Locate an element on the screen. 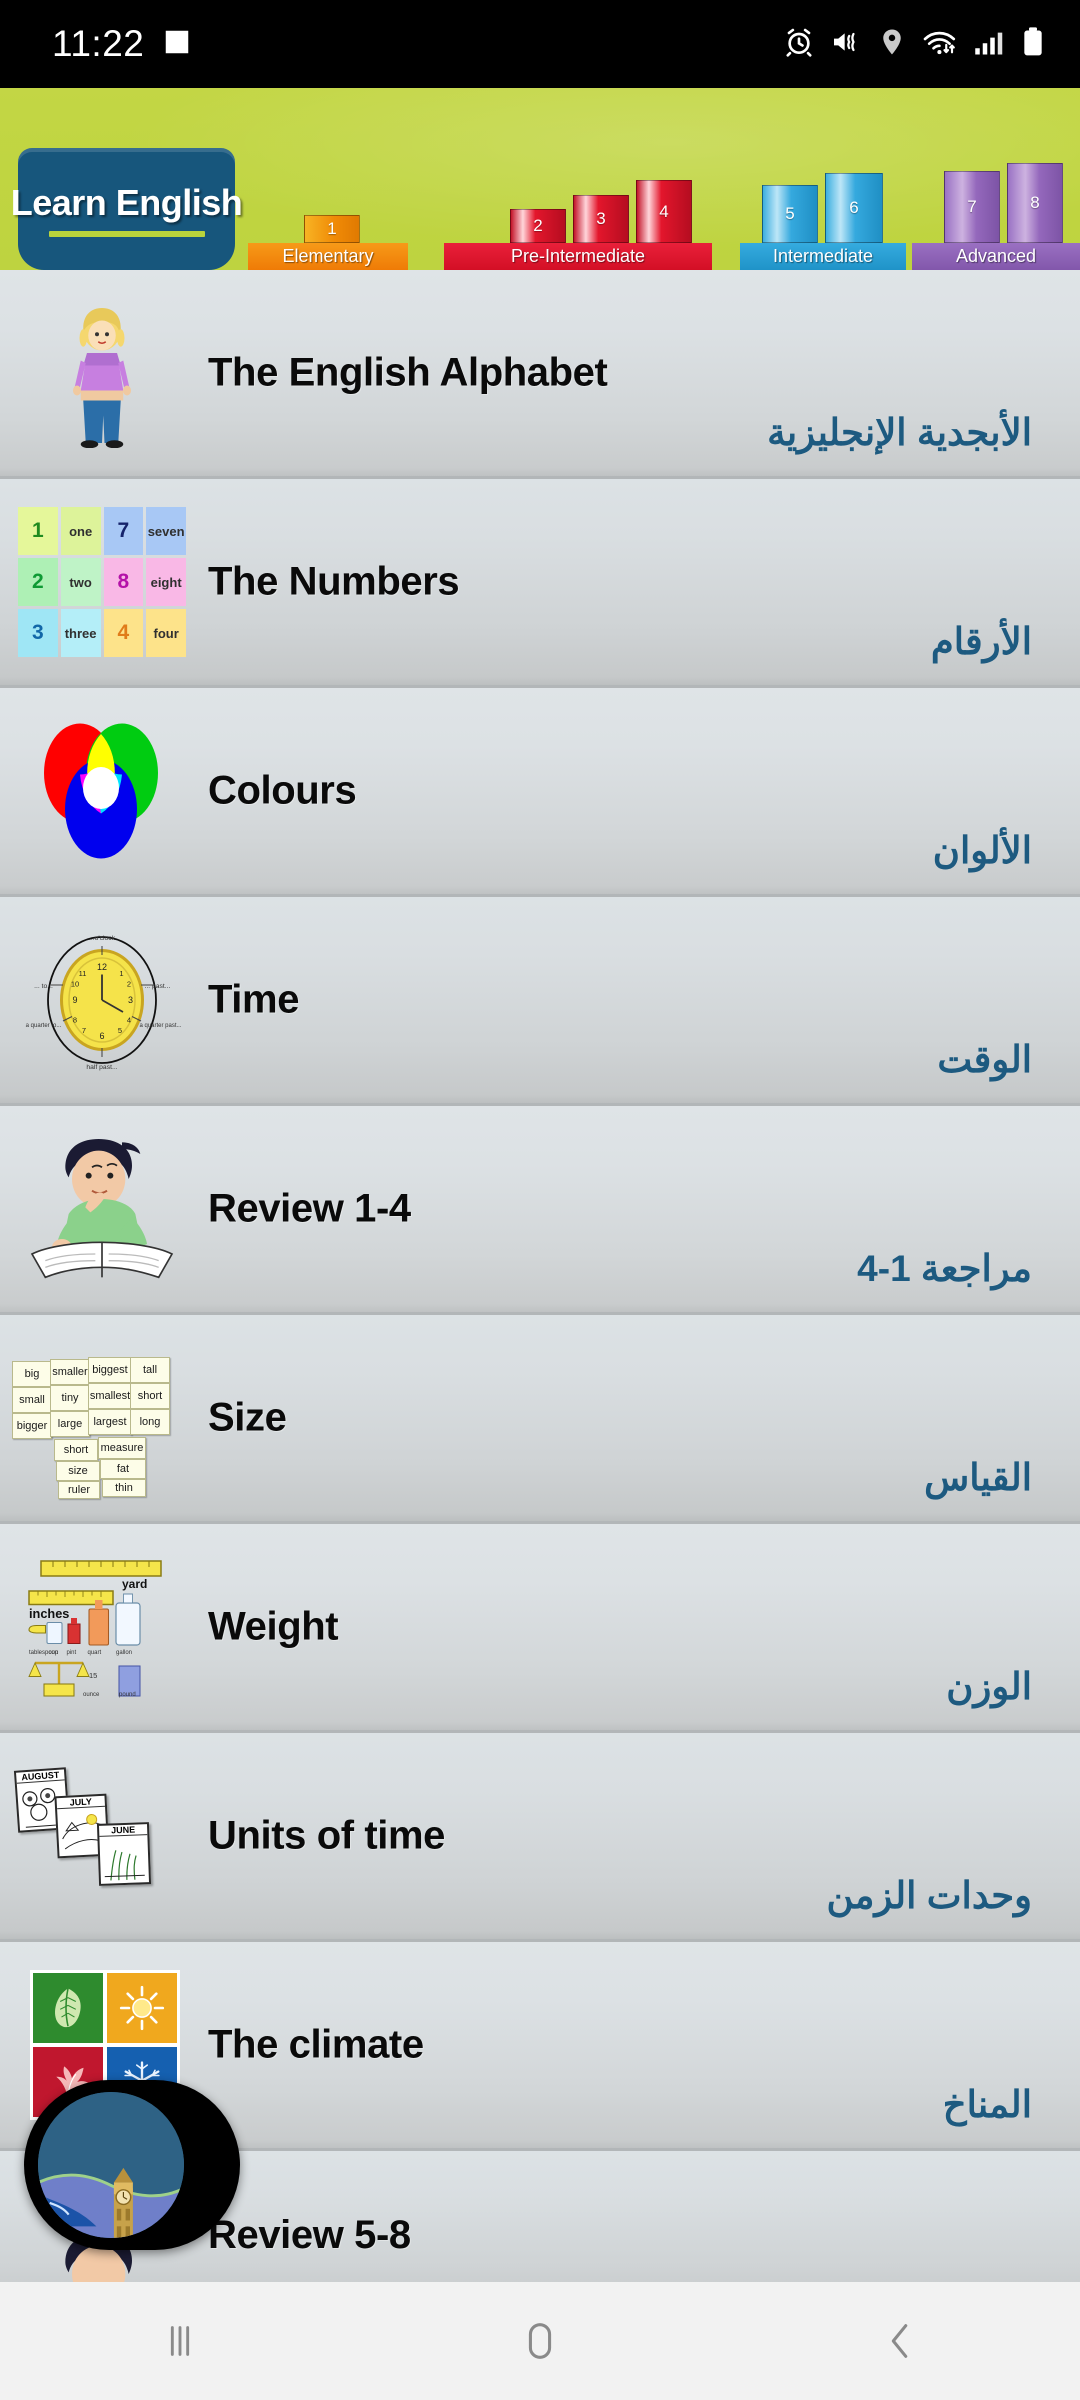 The height and width of the screenshot is (2400, 1080). unit-bar-3: 3 is located at coordinates (601, 219).